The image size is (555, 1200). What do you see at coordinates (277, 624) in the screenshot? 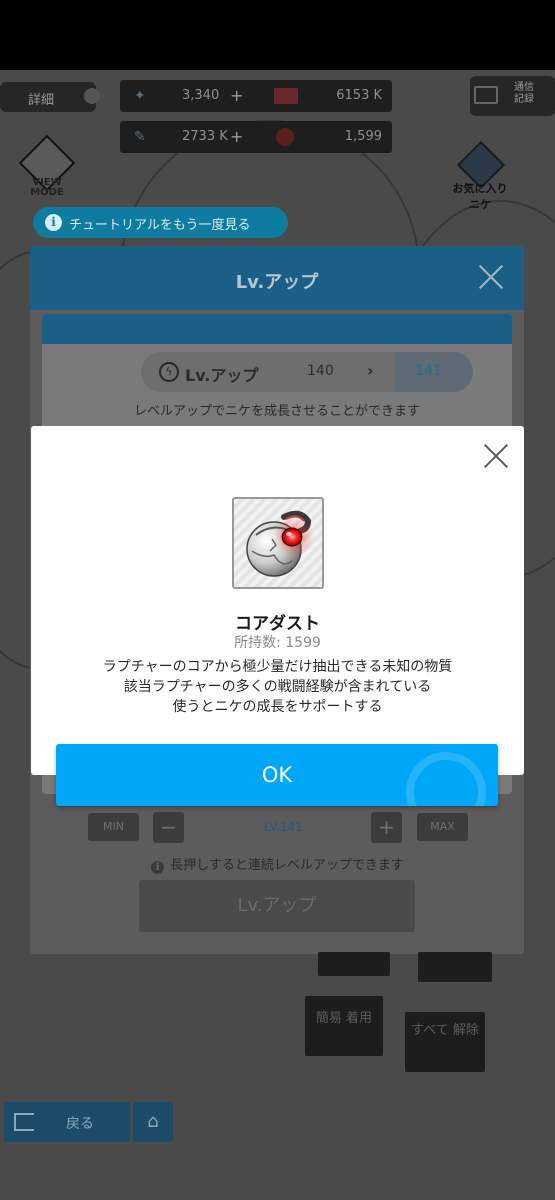
I see `item-name: コアダスト` at bounding box center [277, 624].